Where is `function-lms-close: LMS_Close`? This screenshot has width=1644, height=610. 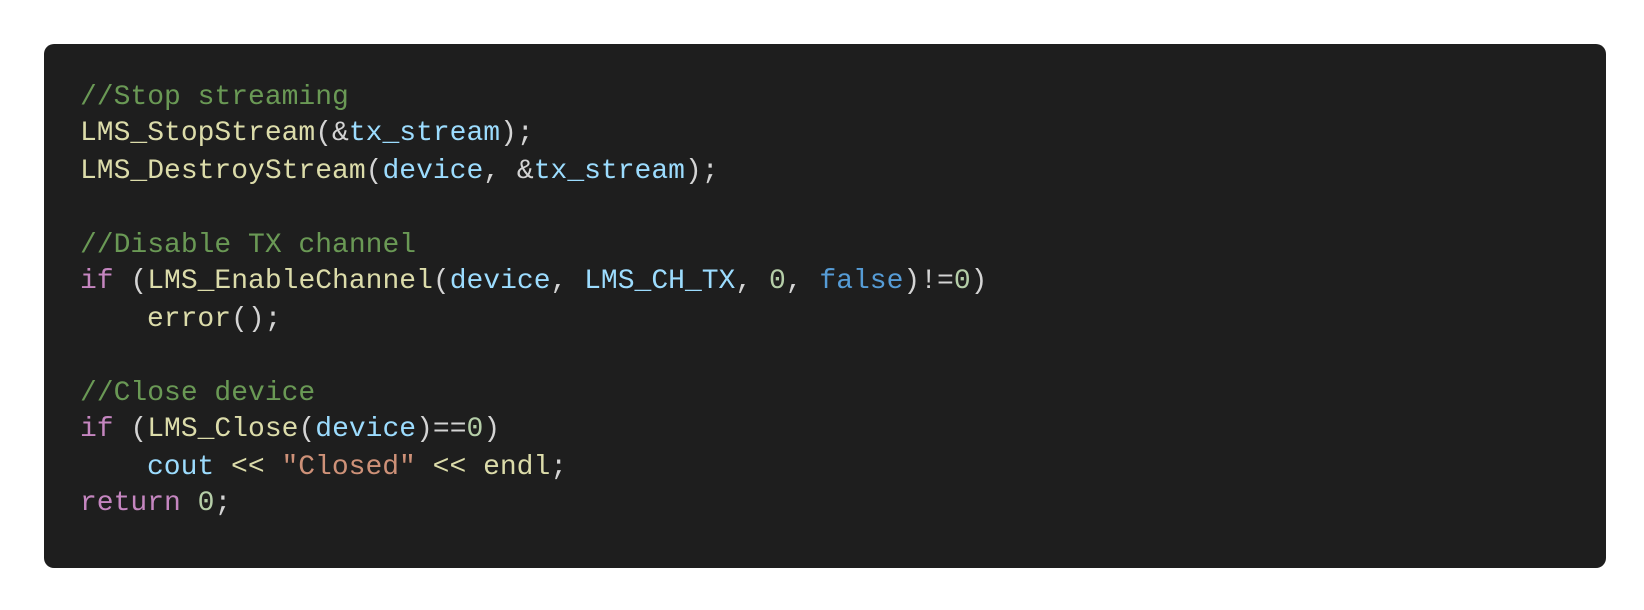 function-lms-close: LMS_Close is located at coordinates (223, 429).